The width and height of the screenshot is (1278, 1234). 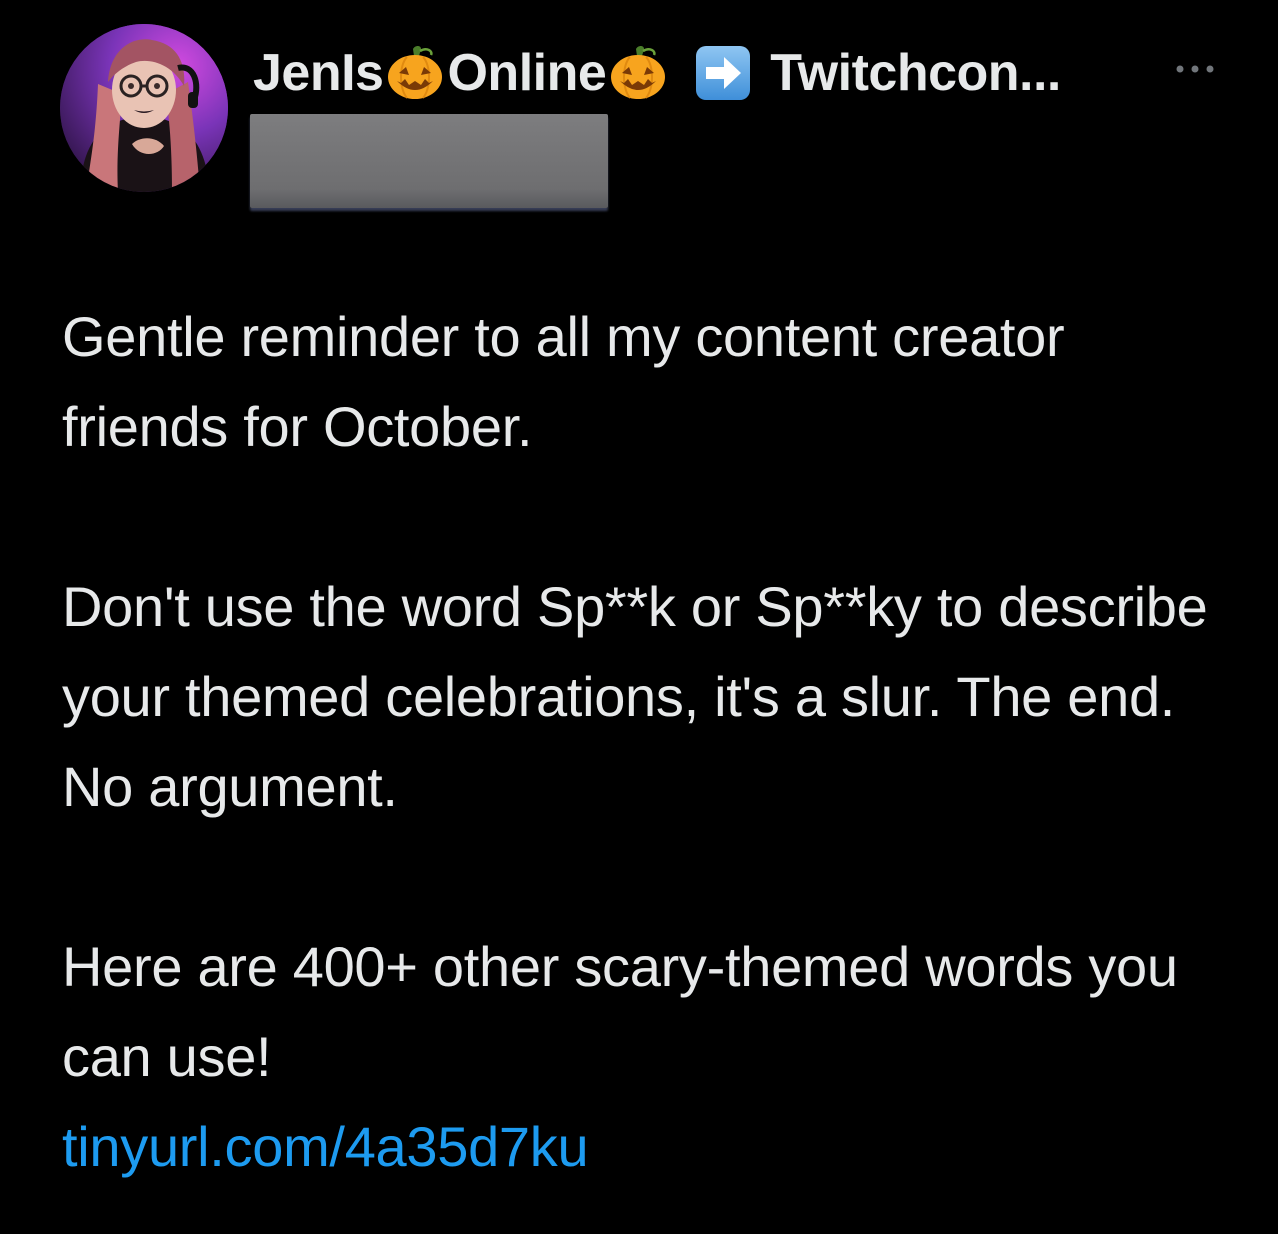 What do you see at coordinates (527, 73) in the screenshot?
I see `author-name-part-2: Online` at bounding box center [527, 73].